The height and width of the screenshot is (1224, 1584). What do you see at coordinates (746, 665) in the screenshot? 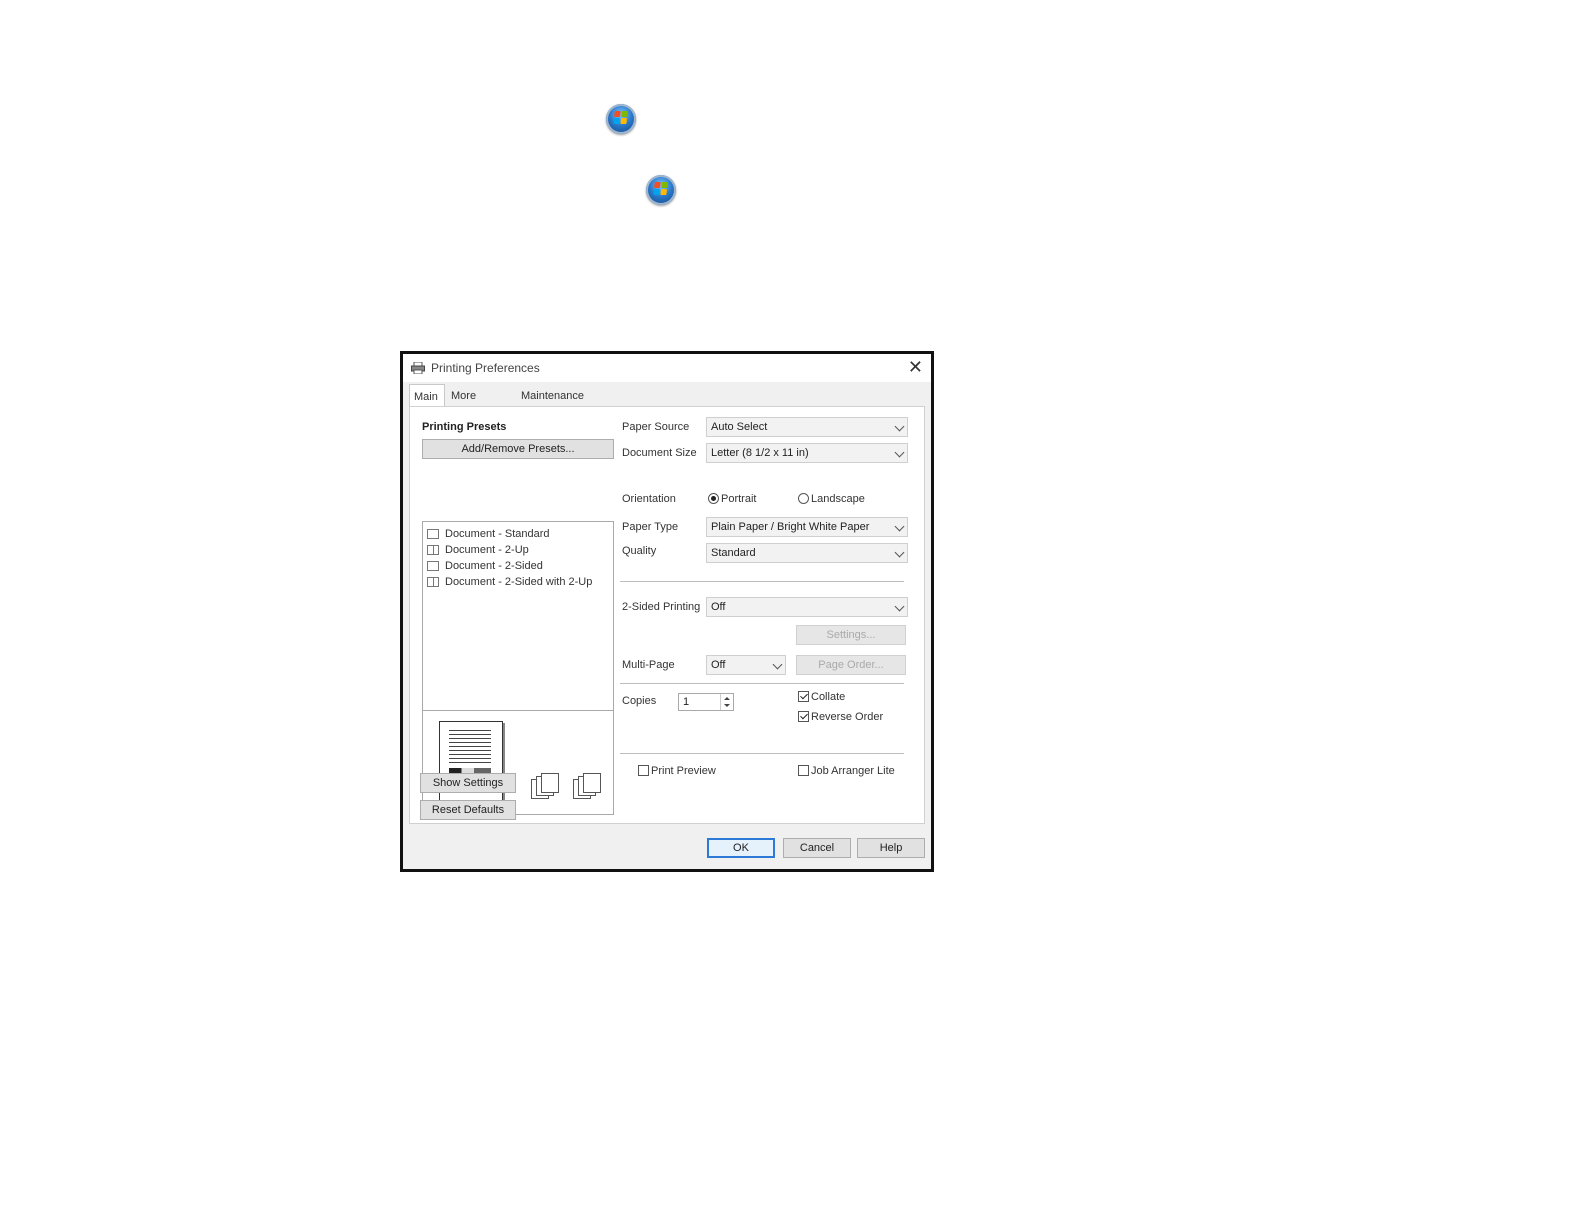
I see `multi-page-select: Off` at bounding box center [746, 665].